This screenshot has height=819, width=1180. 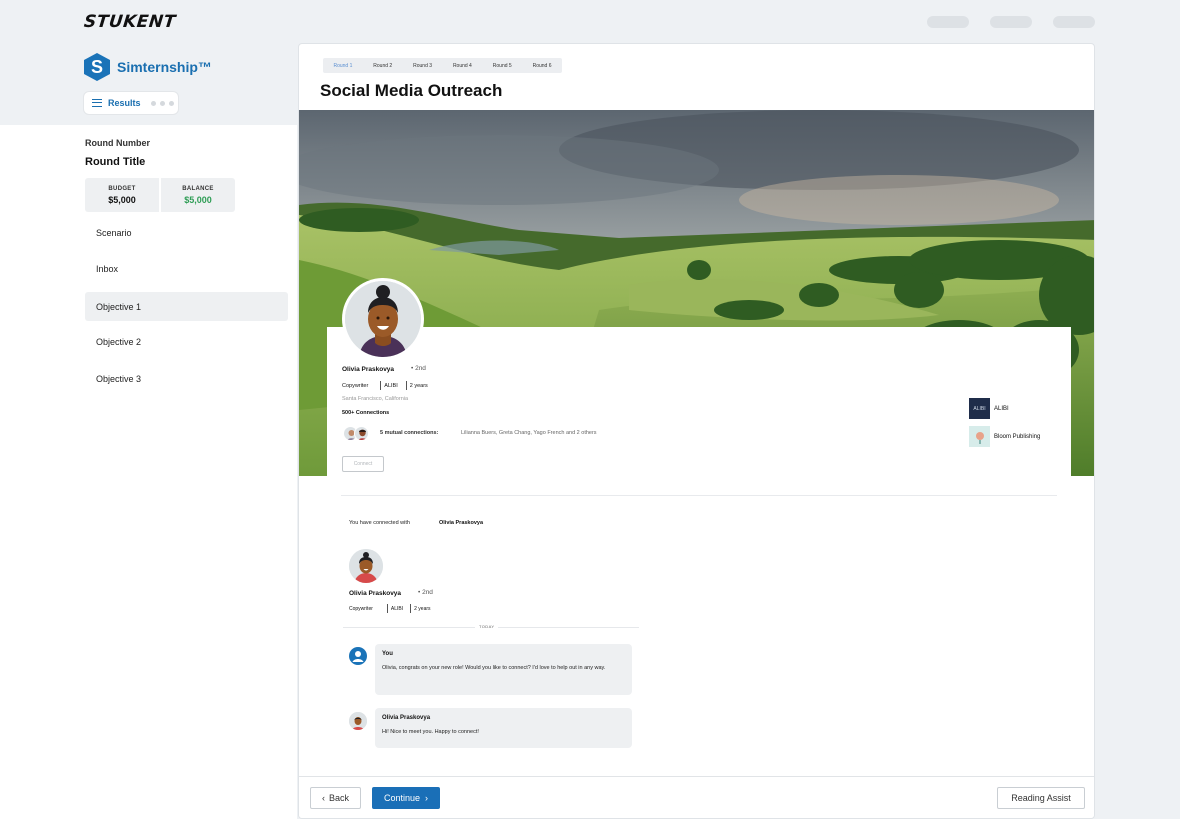 I want to click on profile-avatar, so click(x=383, y=319).